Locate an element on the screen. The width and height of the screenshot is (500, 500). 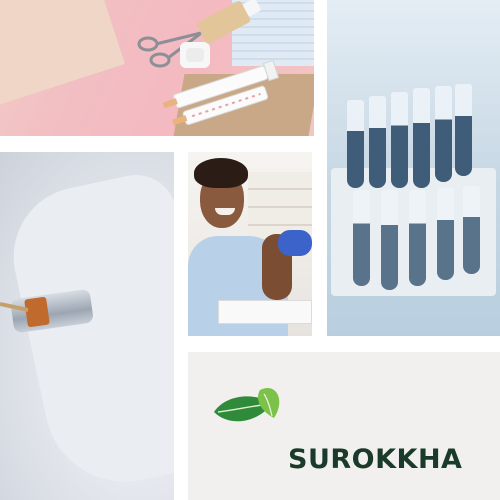
supplies-illustration is located at coordinates (208, 63).